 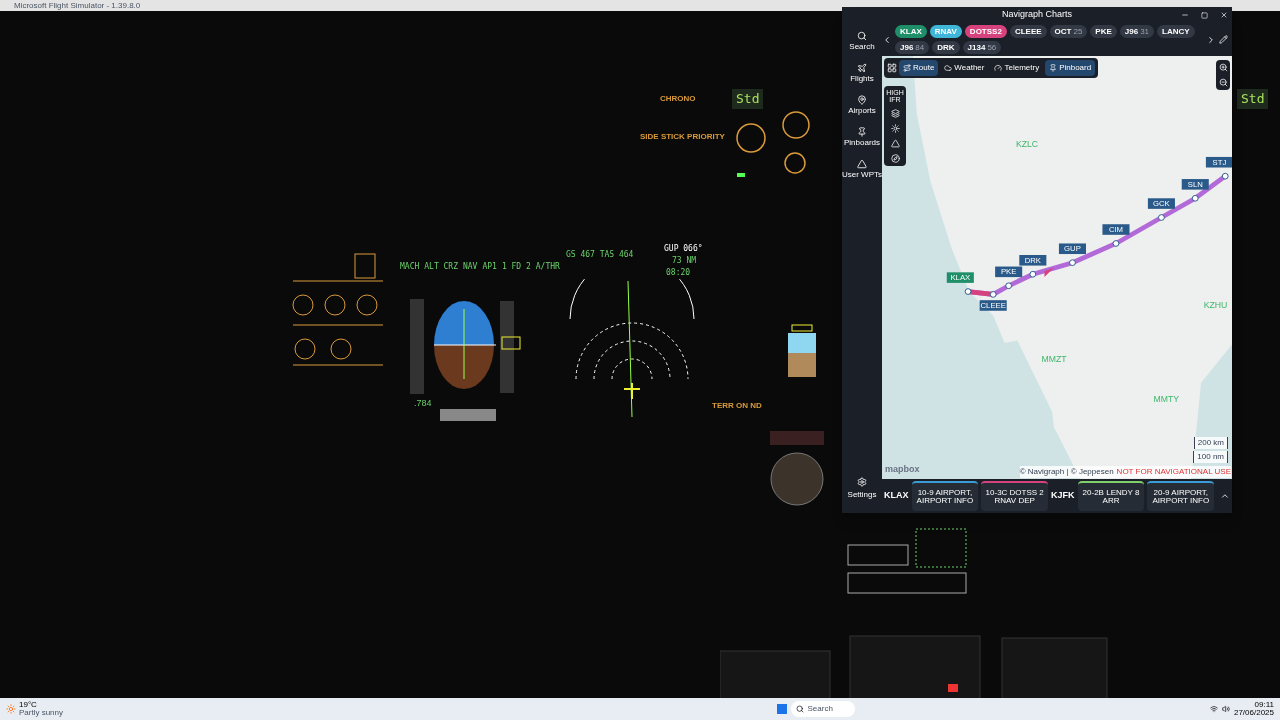 What do you see at coordinates (77, 5) in the screenshot?
I see `app-title: Microsoft Flight Simulator - 1.39.8.0` at bounding box center [77, 5].